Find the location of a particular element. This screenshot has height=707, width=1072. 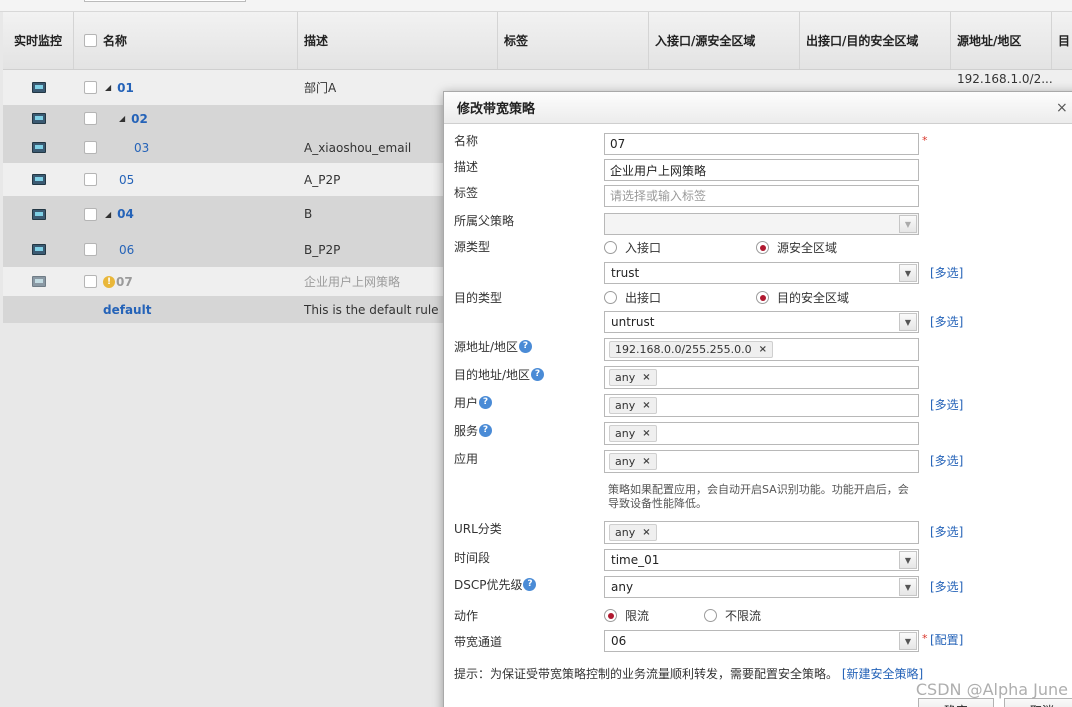

new-security-policy-link: [新建安全策略] is located at coordinates (882, 674).